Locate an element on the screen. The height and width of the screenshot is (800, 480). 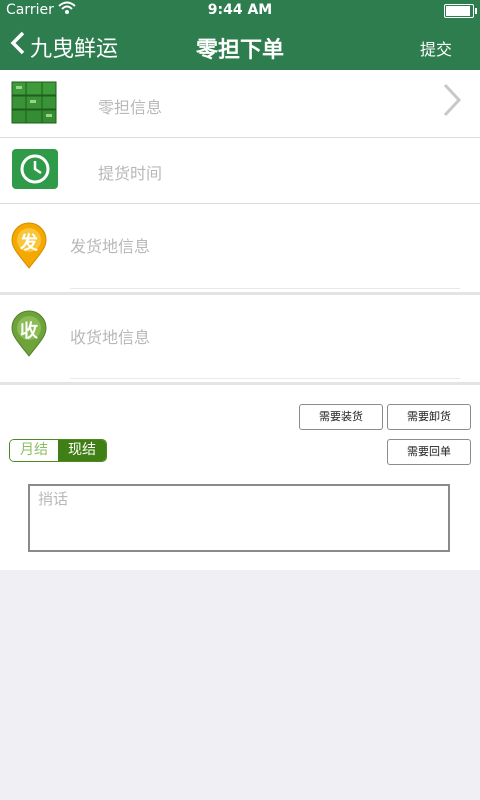
receiver-pin-icon: 收 is located at coordinates (29, 334).